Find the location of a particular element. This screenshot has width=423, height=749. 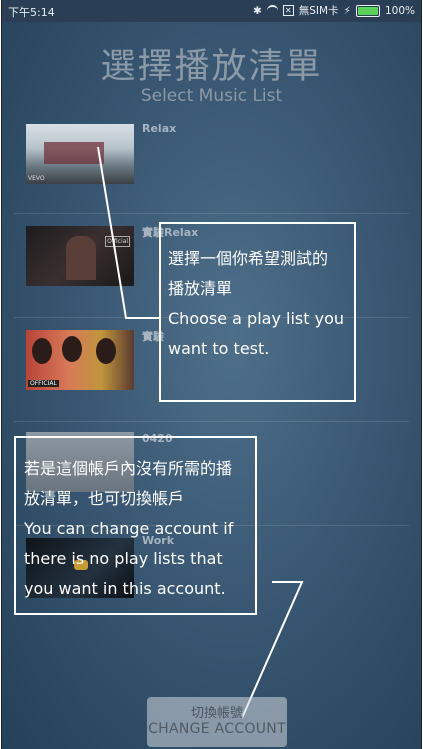

callout-text: want to test. is located at coordinates (219, 348).